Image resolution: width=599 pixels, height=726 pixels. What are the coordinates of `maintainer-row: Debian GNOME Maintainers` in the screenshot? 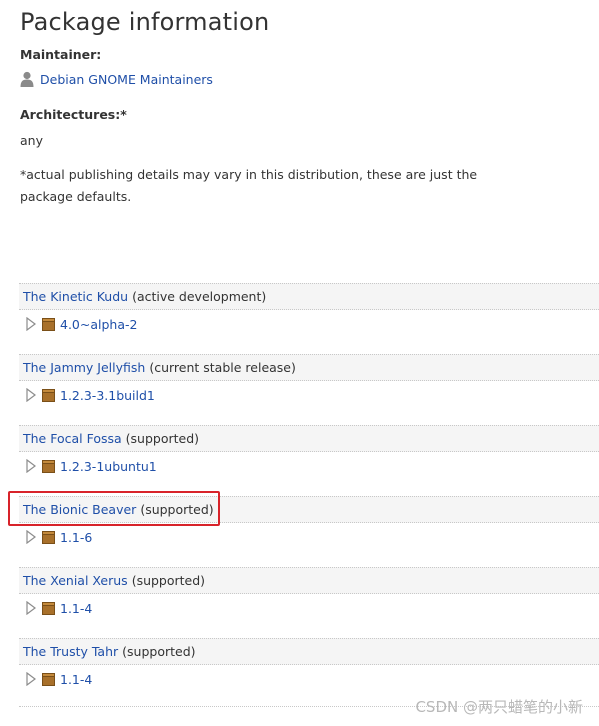 It's located at (116, 79).